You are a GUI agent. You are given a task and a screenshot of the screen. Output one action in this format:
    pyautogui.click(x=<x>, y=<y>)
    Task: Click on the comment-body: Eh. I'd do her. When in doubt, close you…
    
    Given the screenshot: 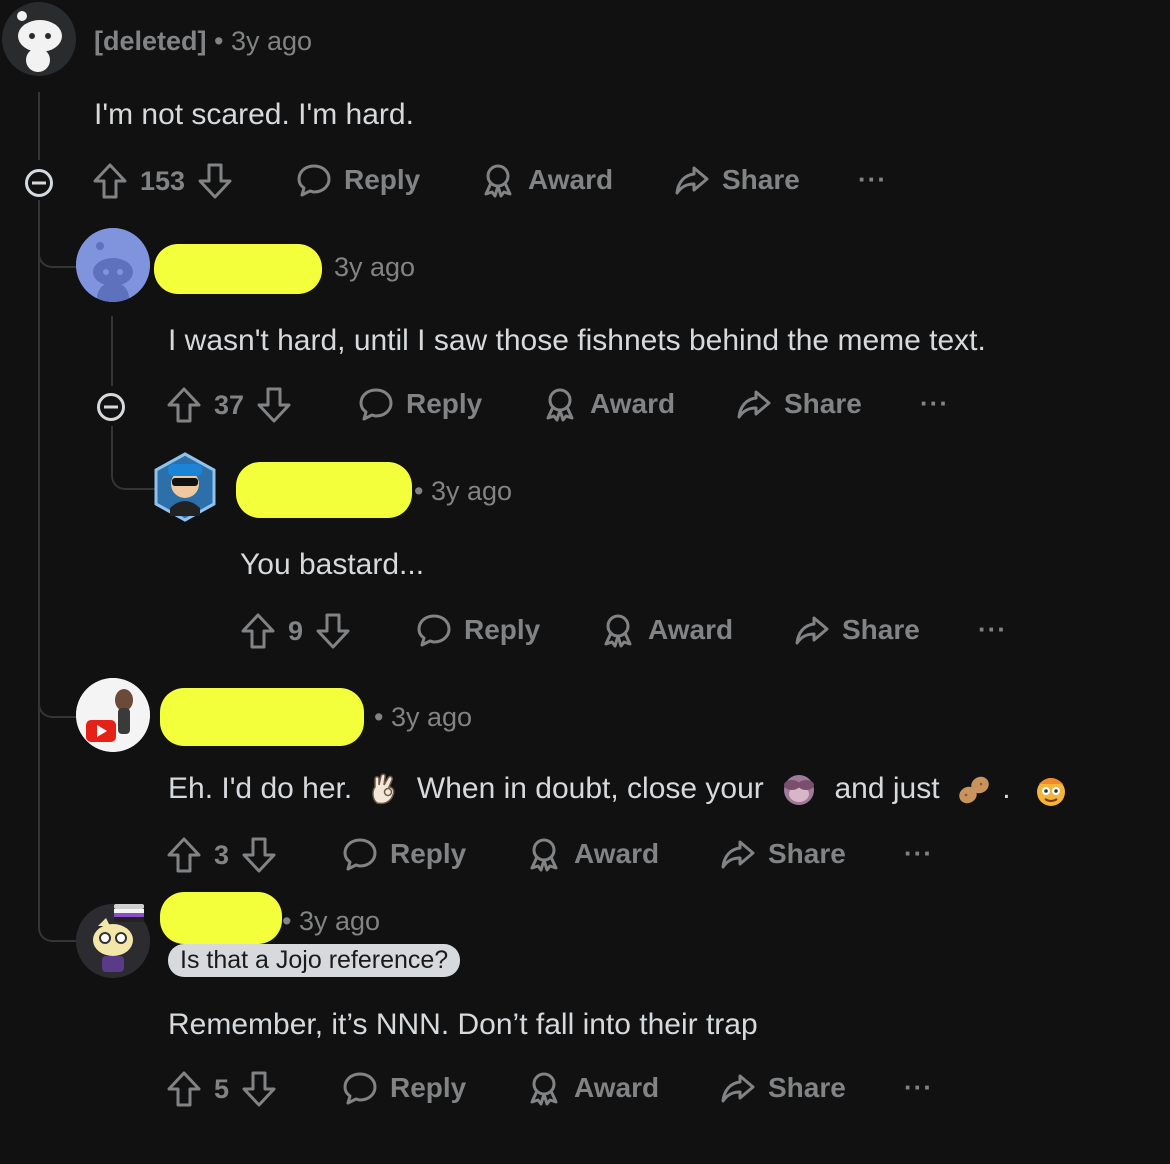 What is the action you would take?
    pyautogui.click(x=618, y=790)
    